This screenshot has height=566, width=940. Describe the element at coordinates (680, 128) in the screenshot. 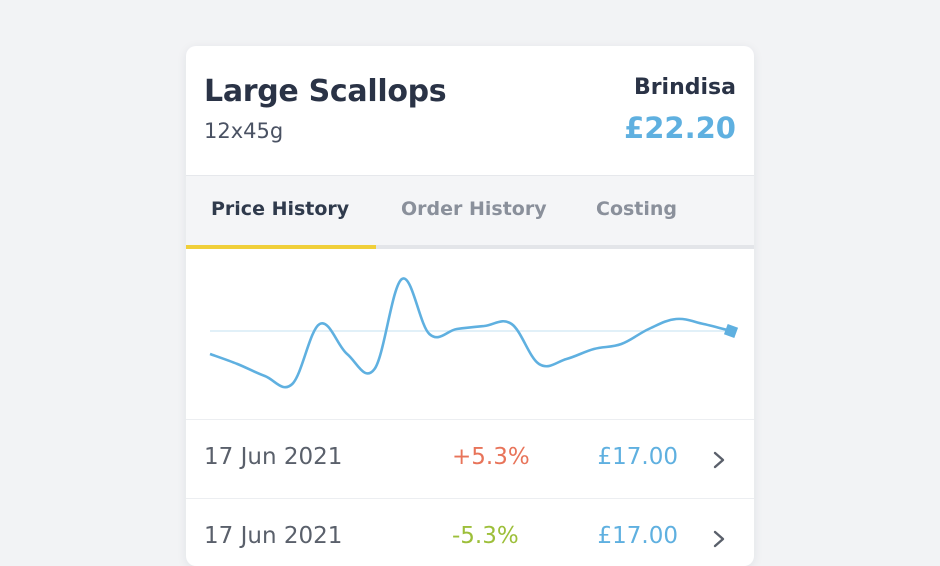

I see `product-price: £22.20` at that location.